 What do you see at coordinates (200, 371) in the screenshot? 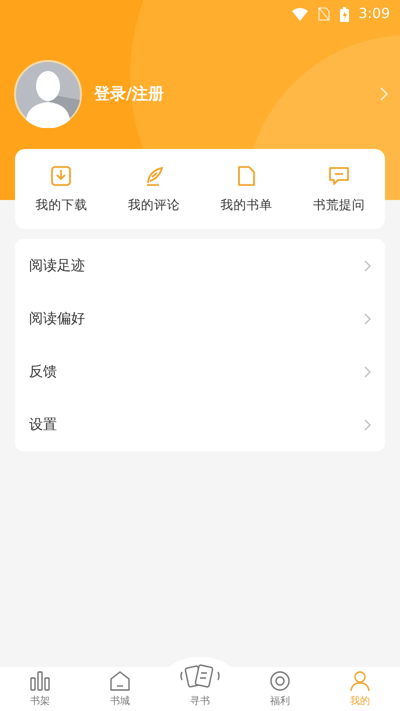
I see `menu-item: 反馈` at bounding box center [200, 371].